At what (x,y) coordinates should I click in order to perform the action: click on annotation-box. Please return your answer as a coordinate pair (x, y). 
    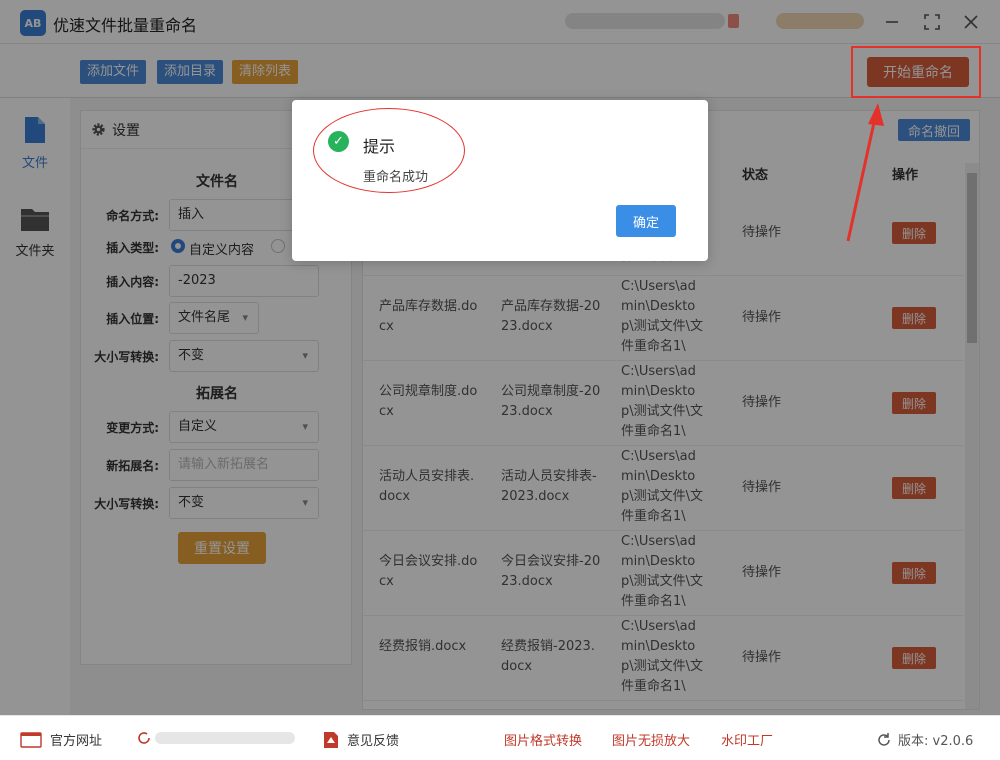
    Looking at the image, I should click on (916, 72).